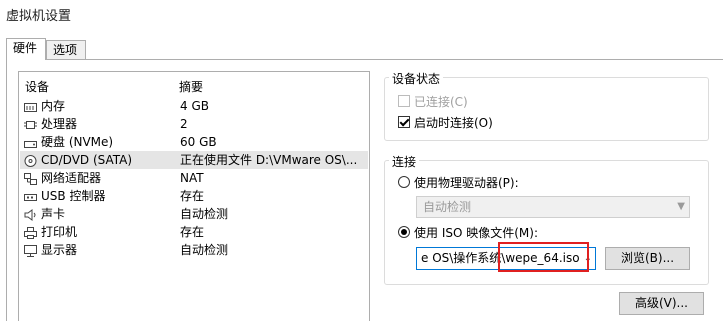 This screenshot has width=723, height=321. I want to click on device-name: CD/DVD (SATA), so click(87, 160).